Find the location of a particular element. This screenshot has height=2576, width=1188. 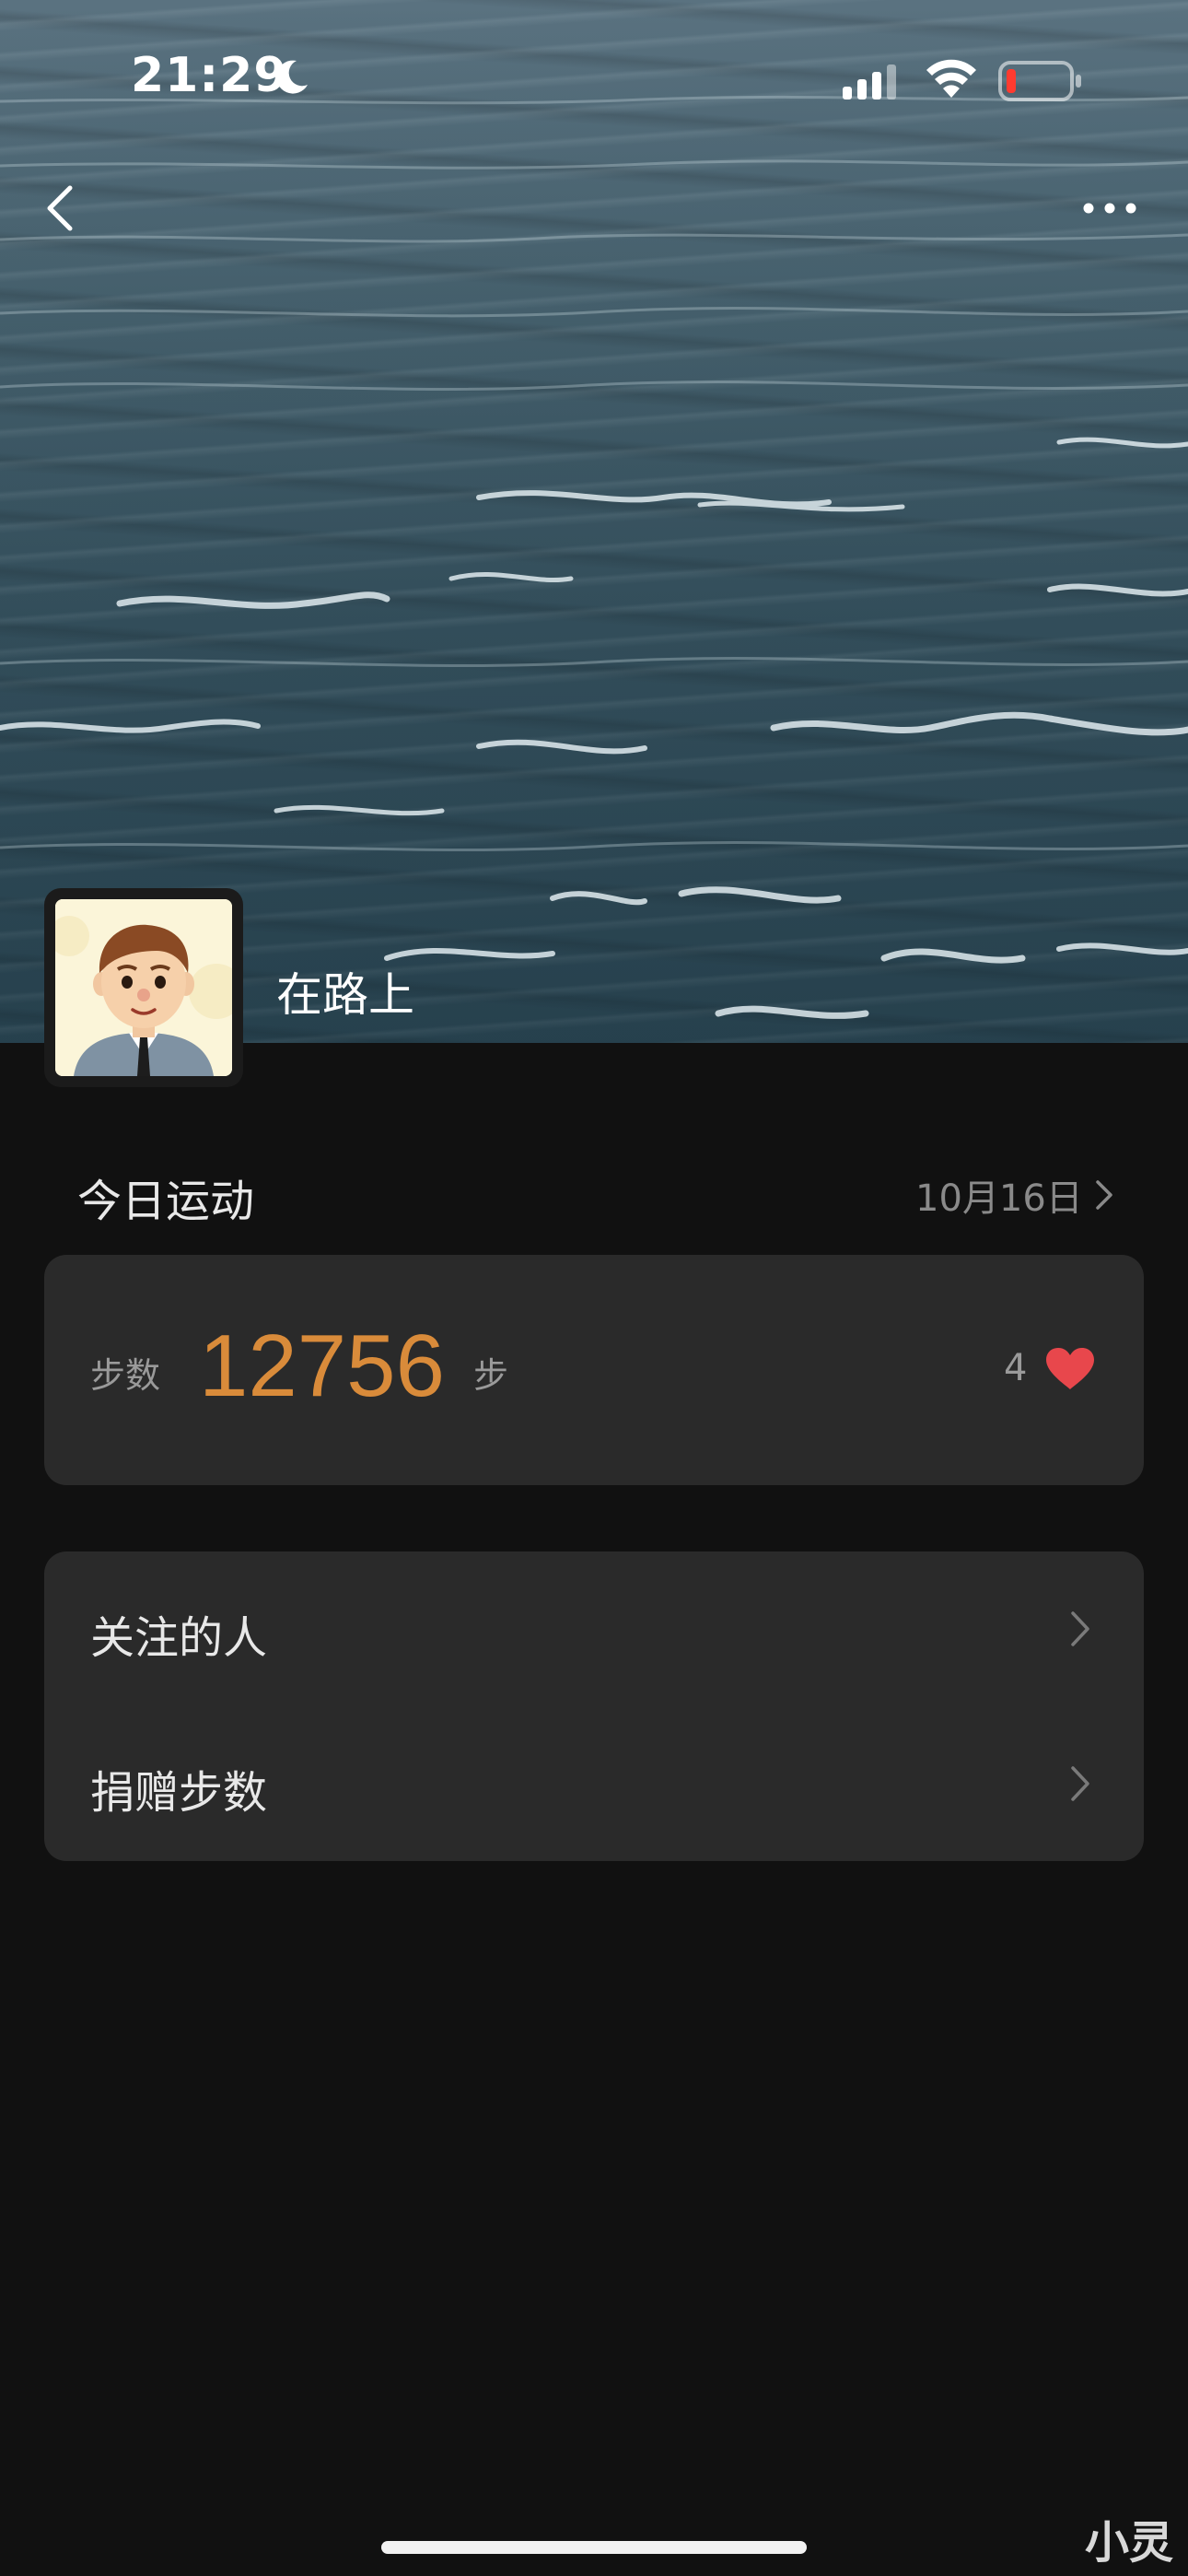

heart-icon is located at coordinates (1070, 1369).